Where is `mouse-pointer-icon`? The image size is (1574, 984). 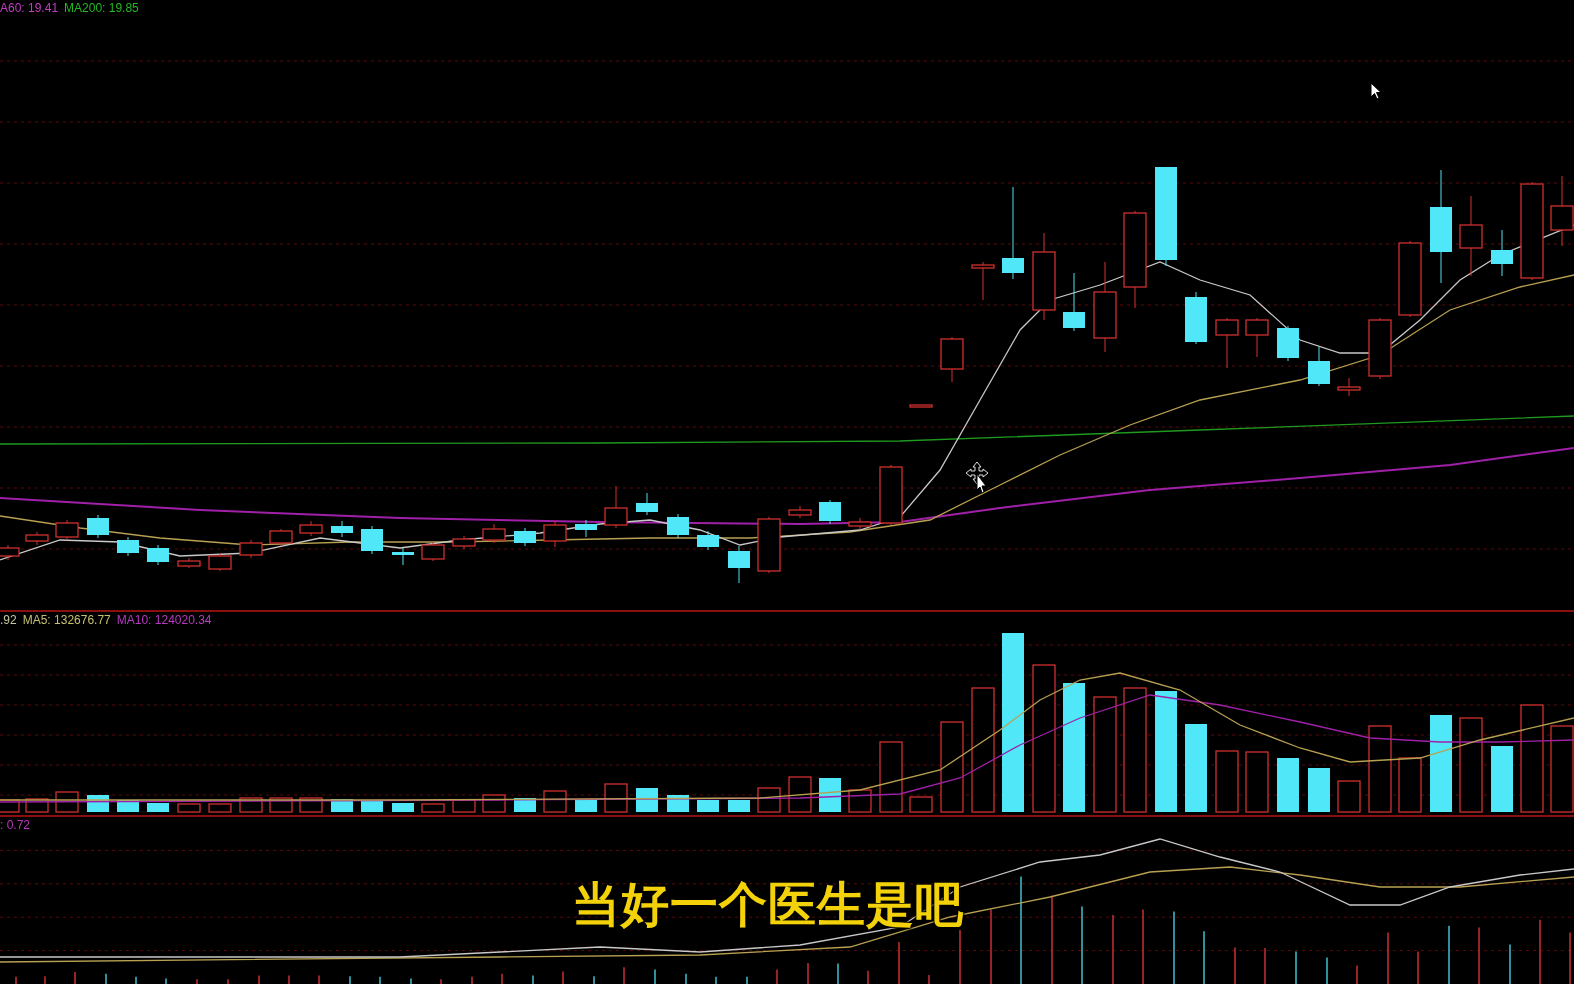
mouse-pointer-icon is located at coordinates (1376, 91).